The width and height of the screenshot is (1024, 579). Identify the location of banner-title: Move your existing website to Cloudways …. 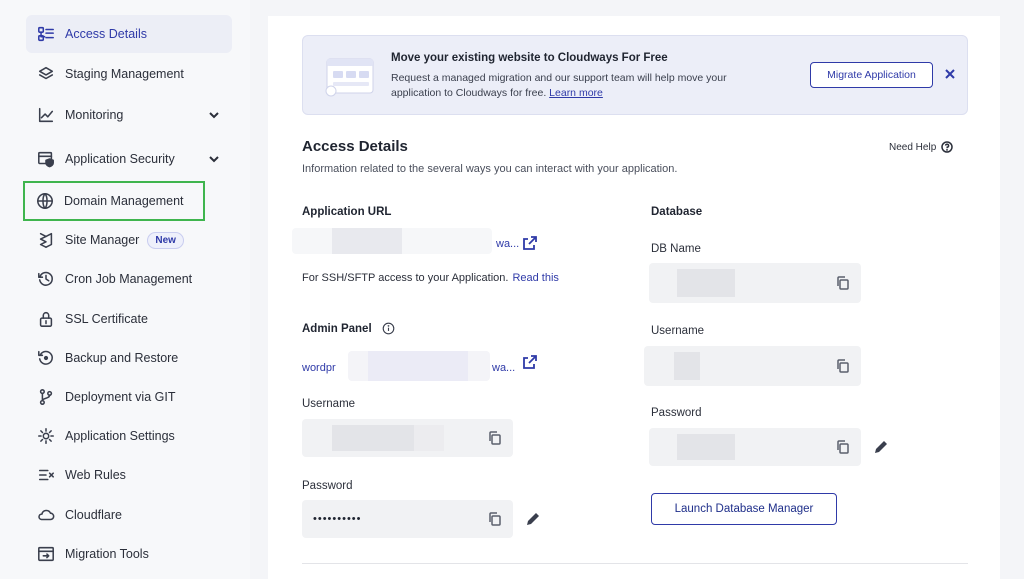
(529, 58).